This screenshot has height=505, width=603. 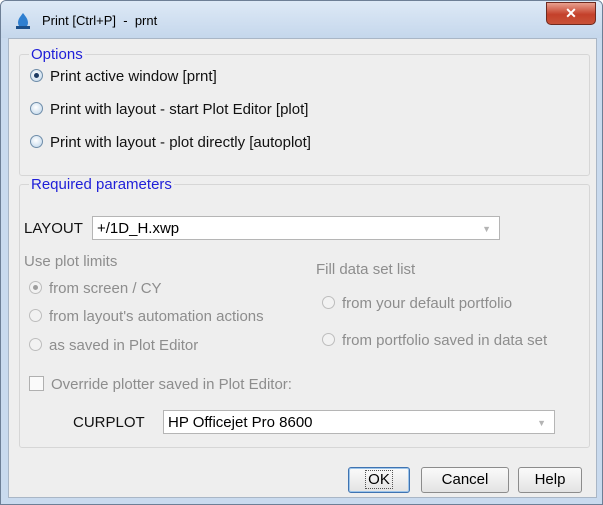 What do you see at coordinates (301, 19) in the screenshot?
I see `title-bar: Print [Ctrl+P] - prnt ✕` at bounding box center [301, 19].